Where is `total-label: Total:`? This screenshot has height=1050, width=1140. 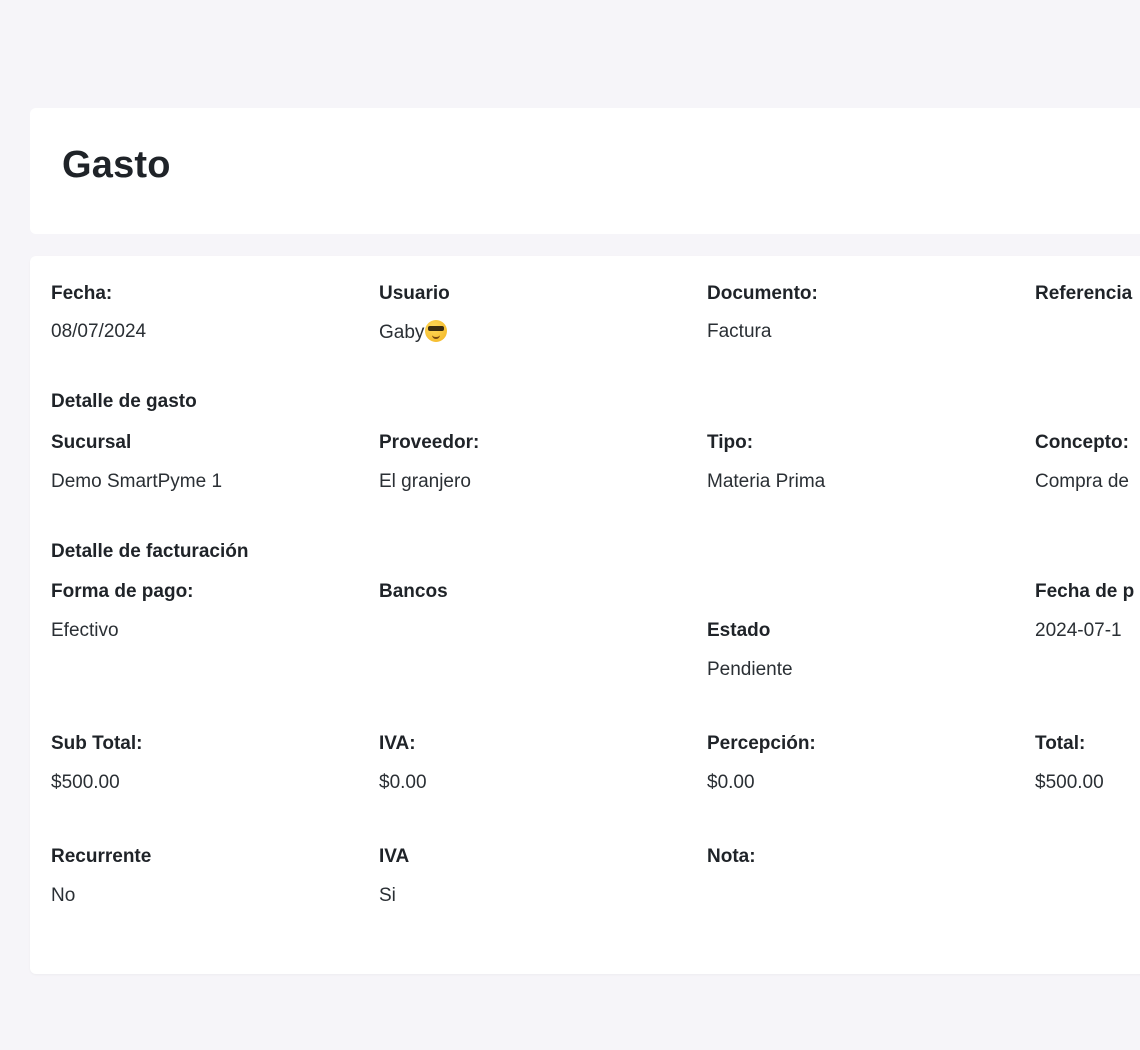
total-label: Total: is located at coordinates (1060, 743).